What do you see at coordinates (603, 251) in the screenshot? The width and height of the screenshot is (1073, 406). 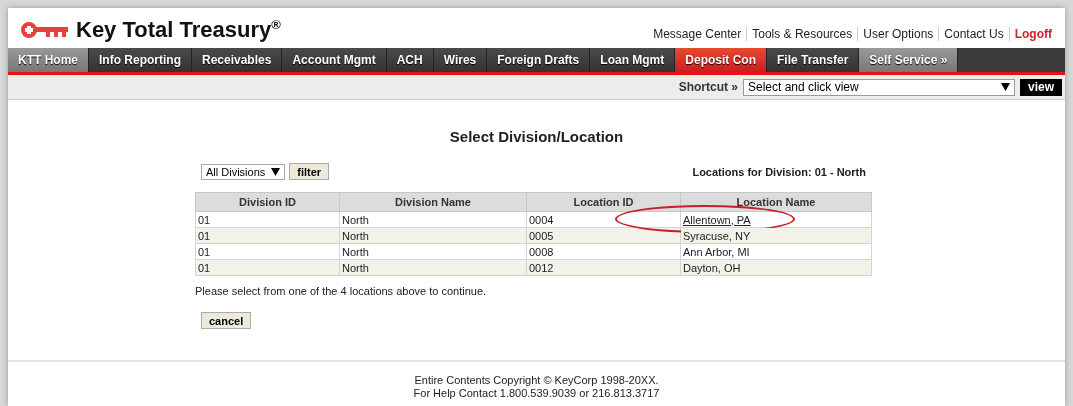 I see `table-cell: 0008` at bounding box center [603, 251].